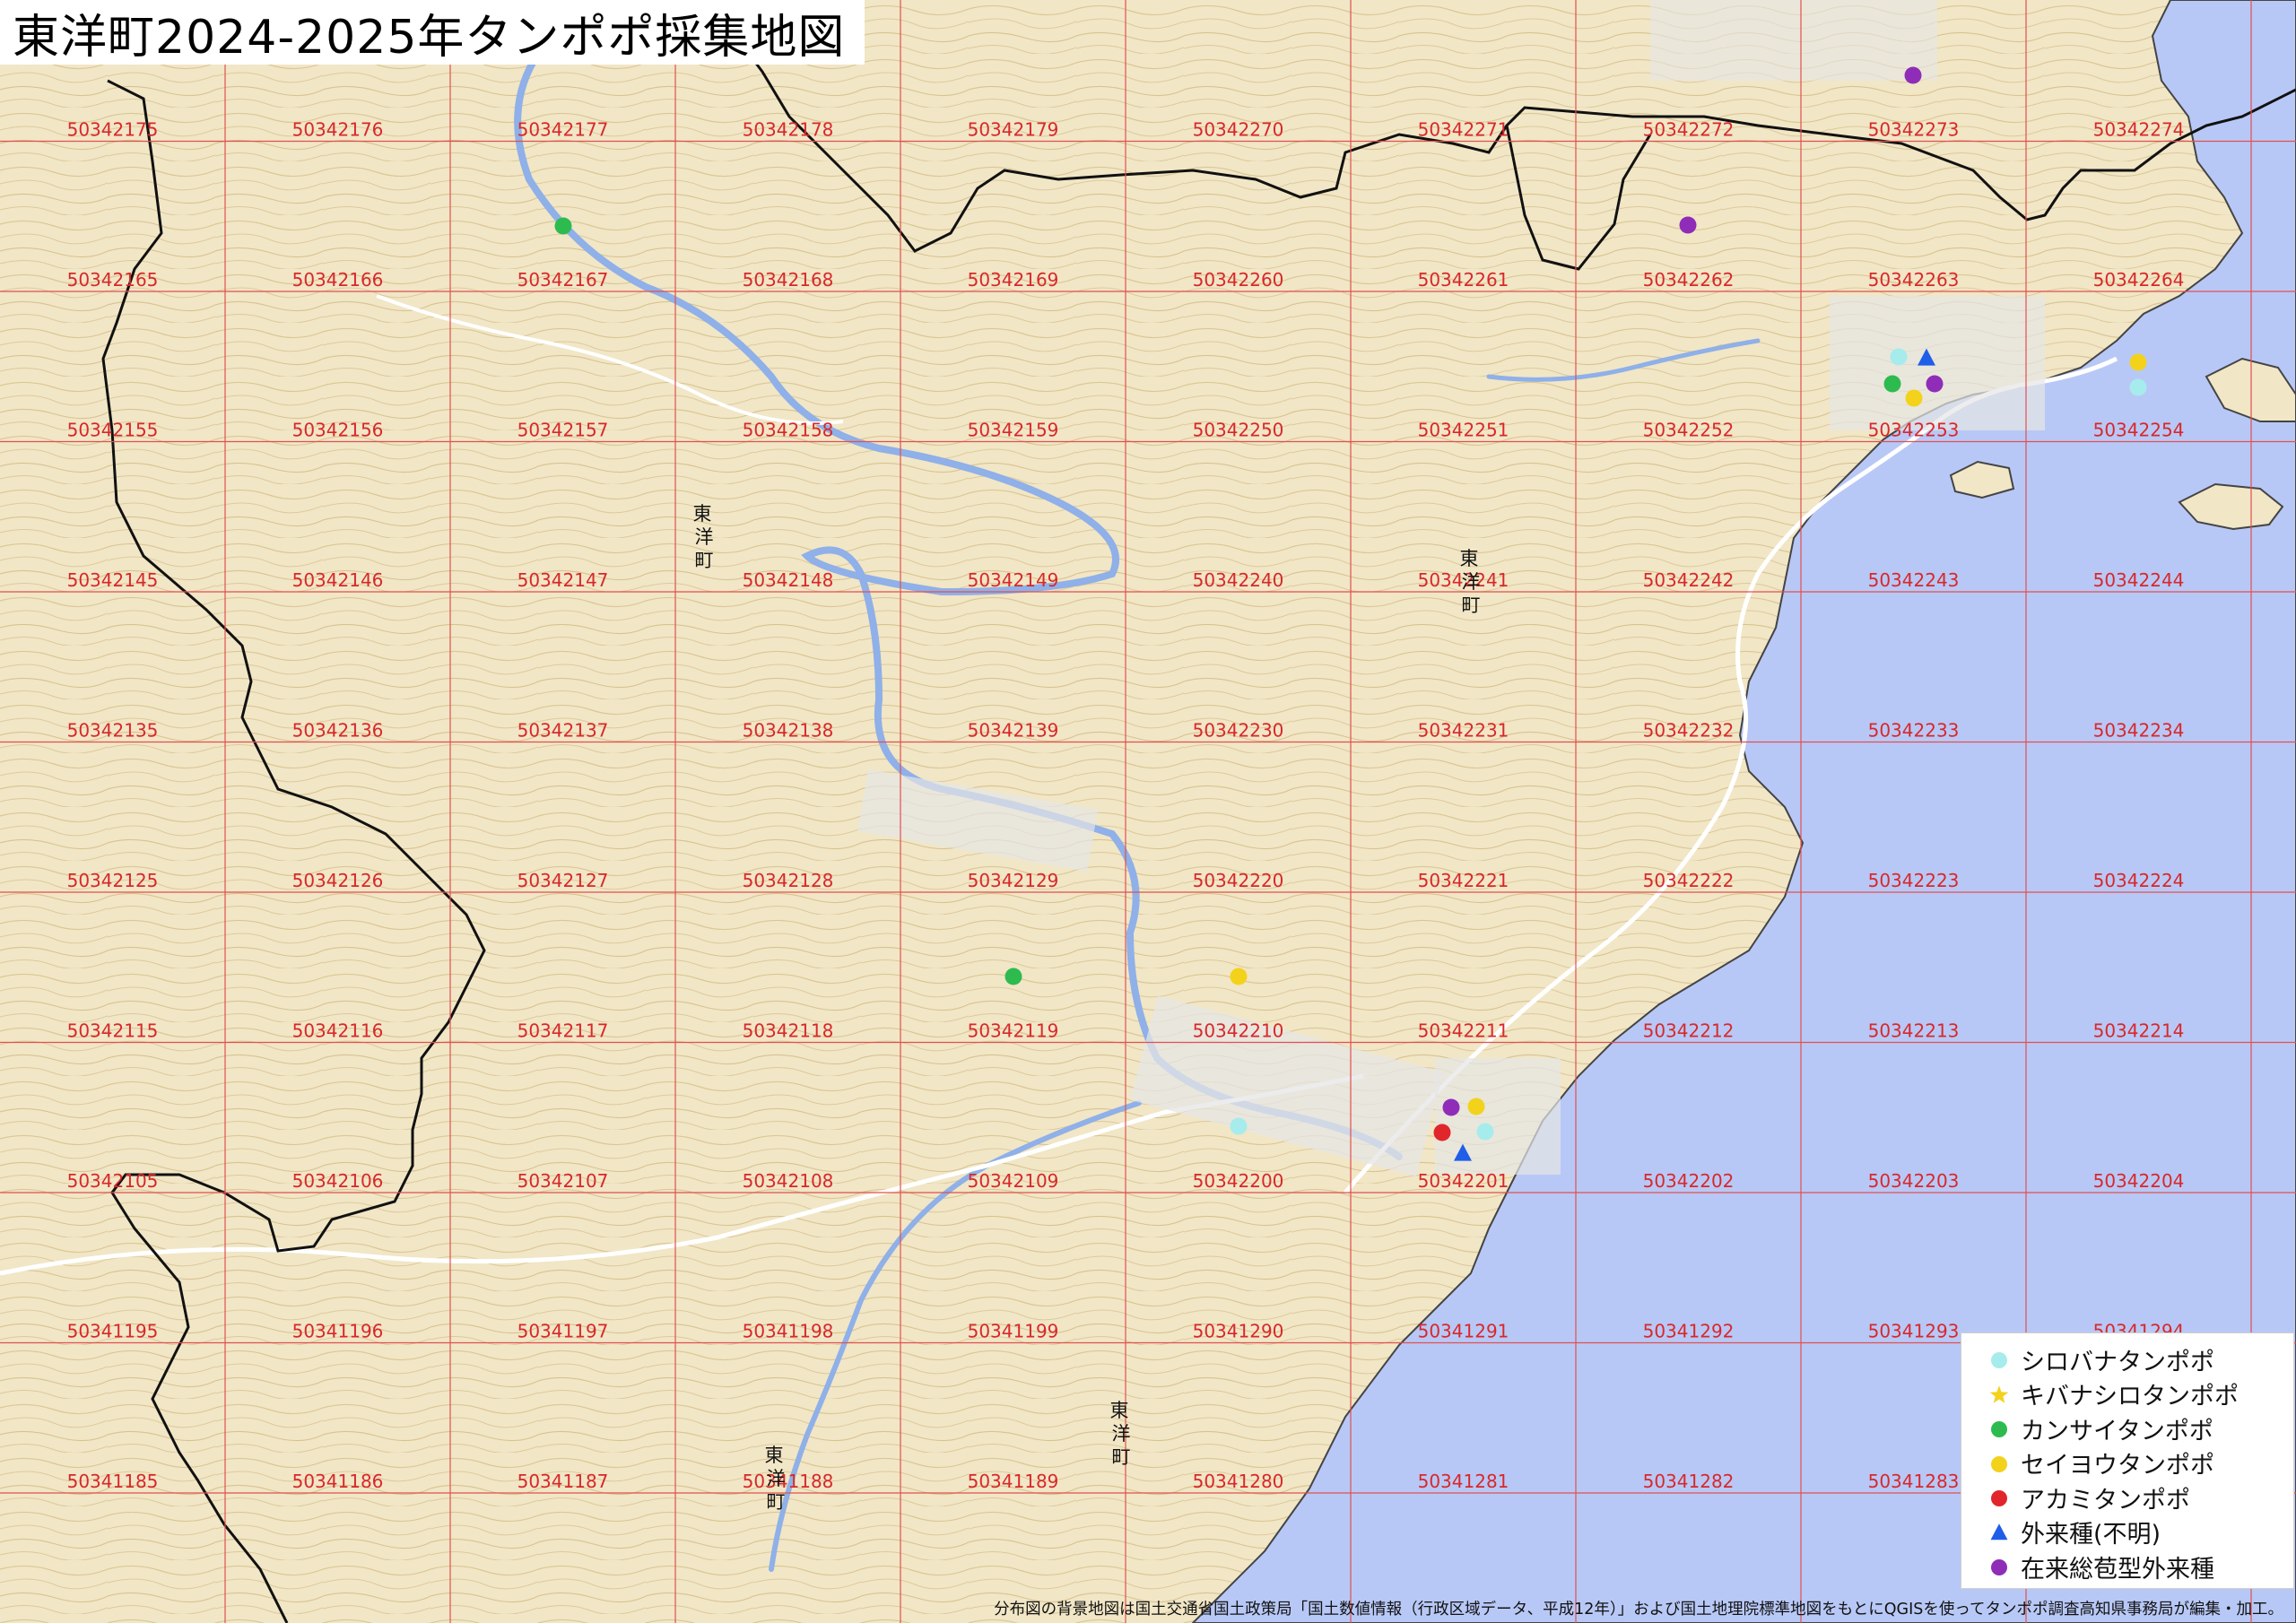 This screenshot has height=1623, width=2296. Describe the element at coordinates (113, 731) in the screenshot. I see `mesh-code-label: 50342135` at that location.